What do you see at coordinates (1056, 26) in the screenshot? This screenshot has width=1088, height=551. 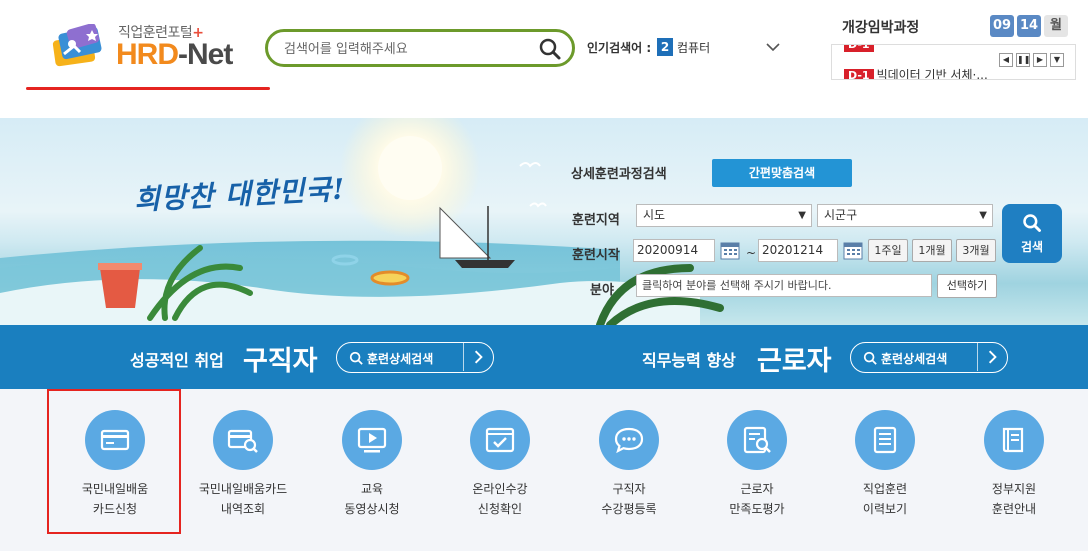 I see `date-weekday: 월` at bounding box center [1056, 26].